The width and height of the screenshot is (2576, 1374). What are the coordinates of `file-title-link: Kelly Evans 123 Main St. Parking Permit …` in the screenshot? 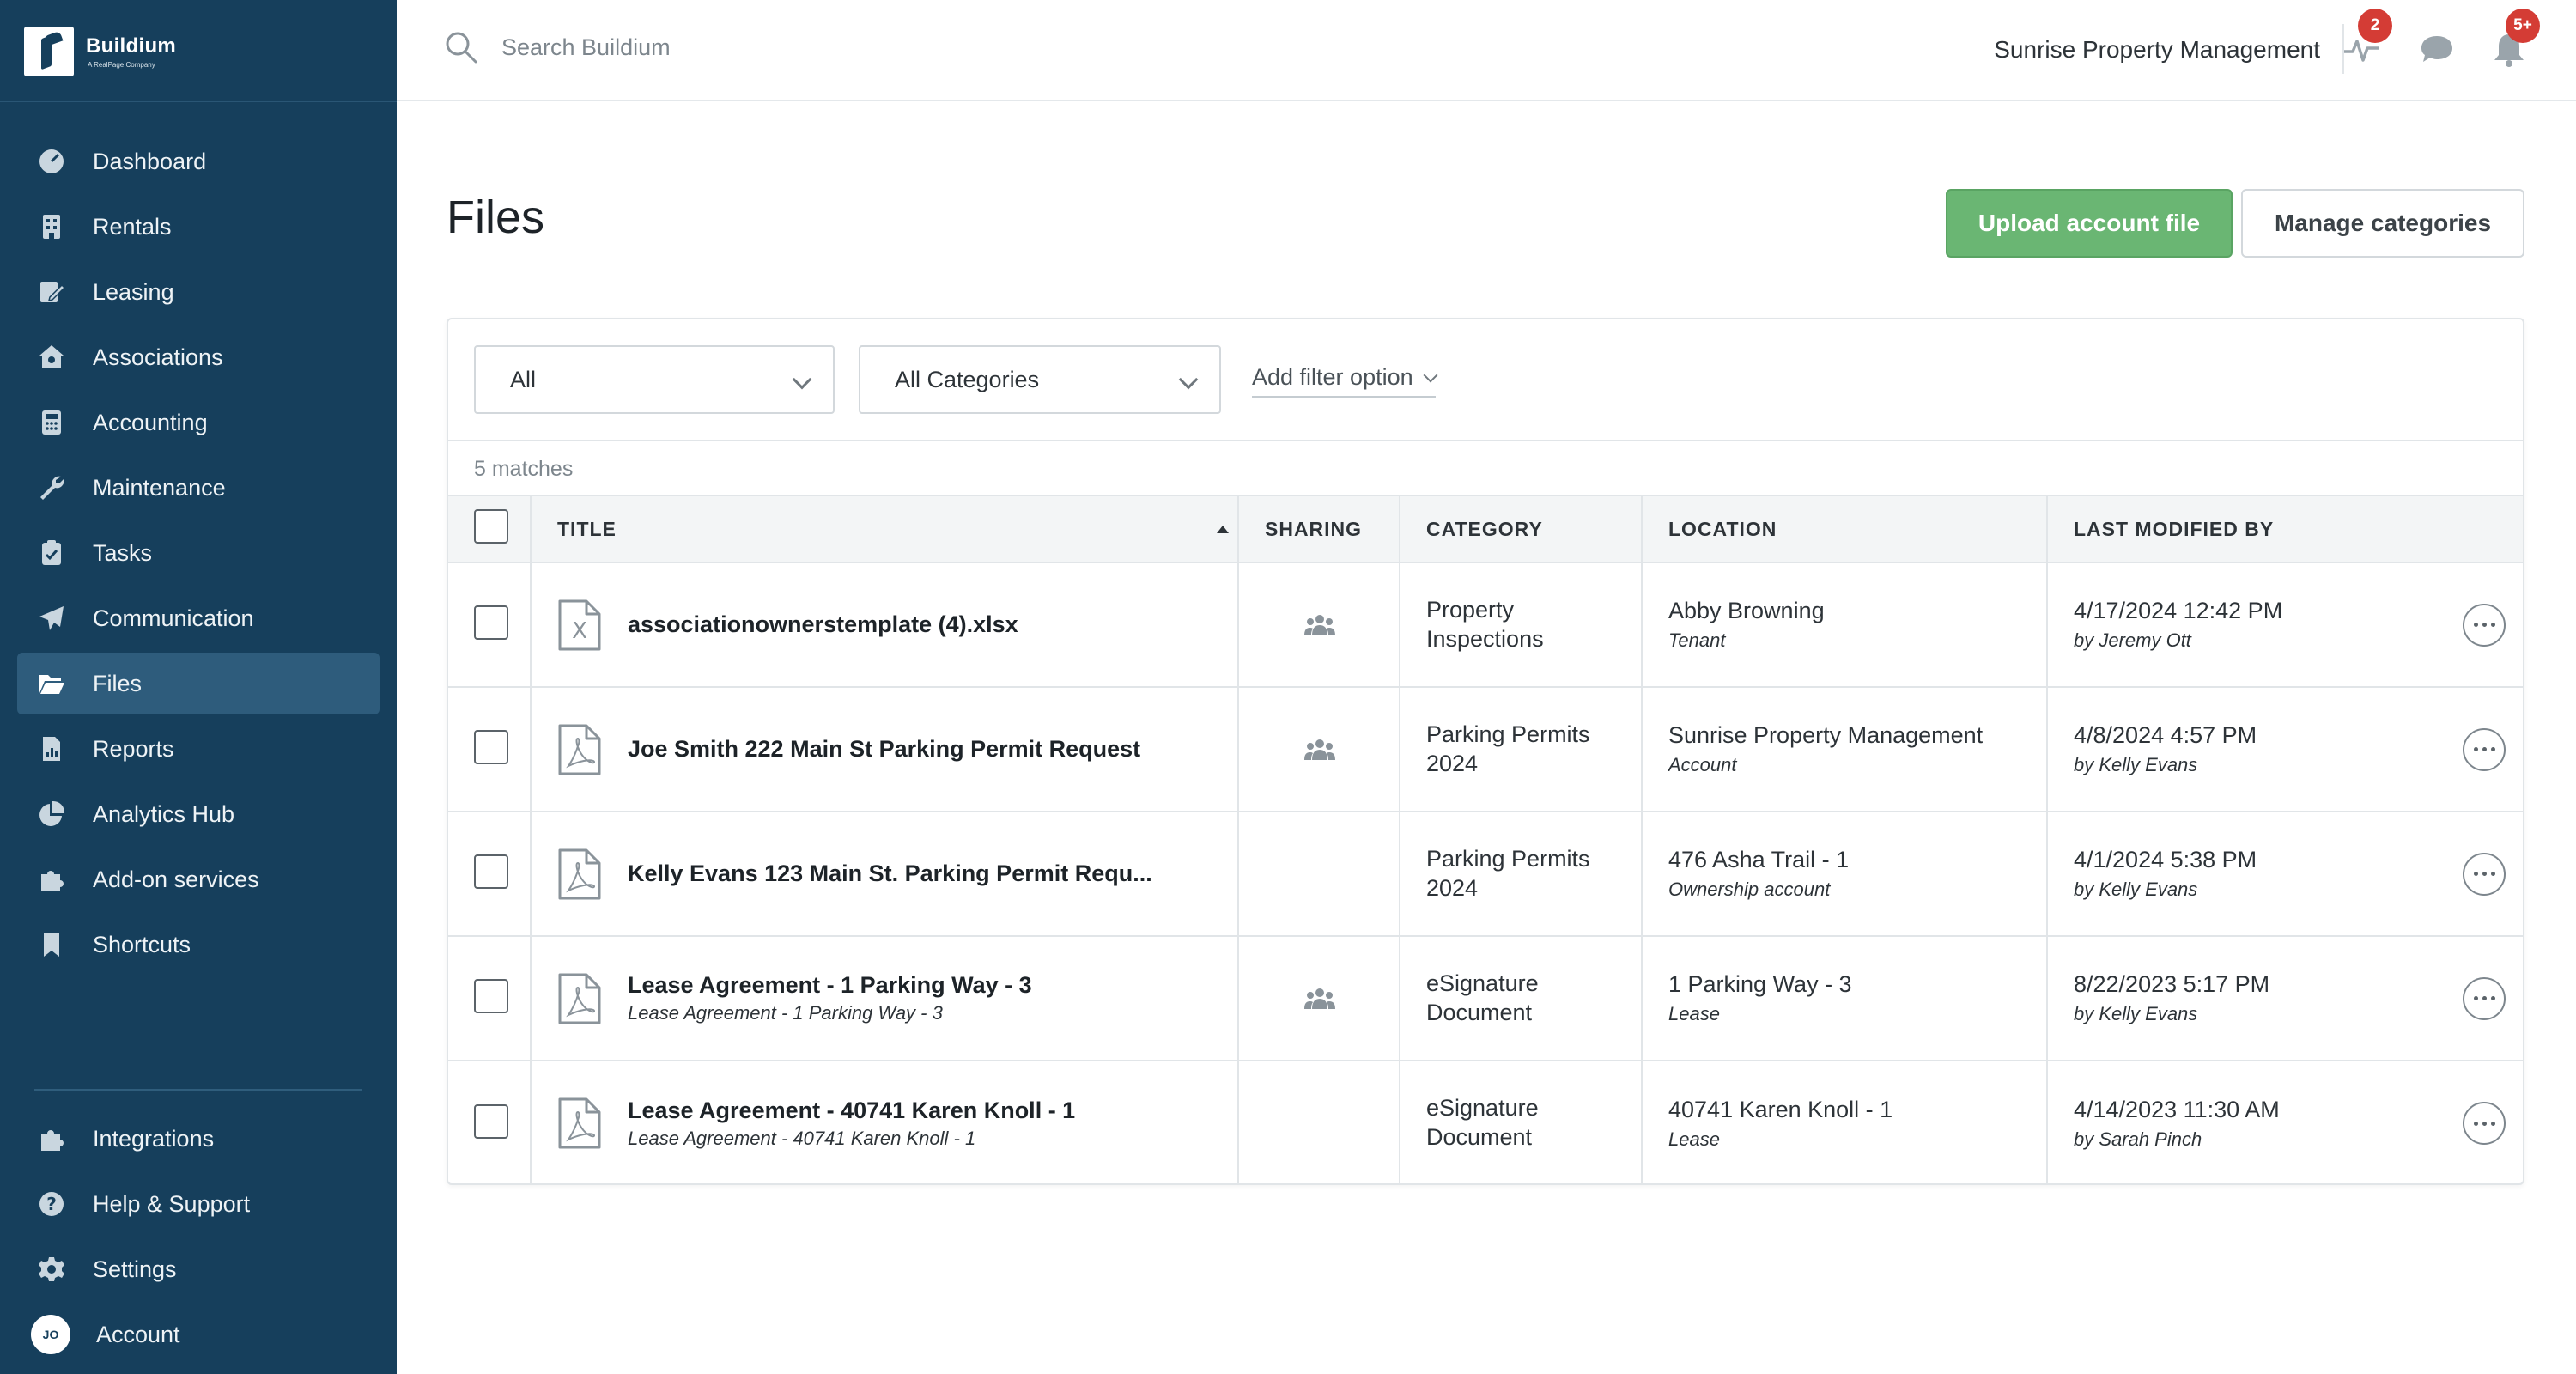 It's located at (890, 873).